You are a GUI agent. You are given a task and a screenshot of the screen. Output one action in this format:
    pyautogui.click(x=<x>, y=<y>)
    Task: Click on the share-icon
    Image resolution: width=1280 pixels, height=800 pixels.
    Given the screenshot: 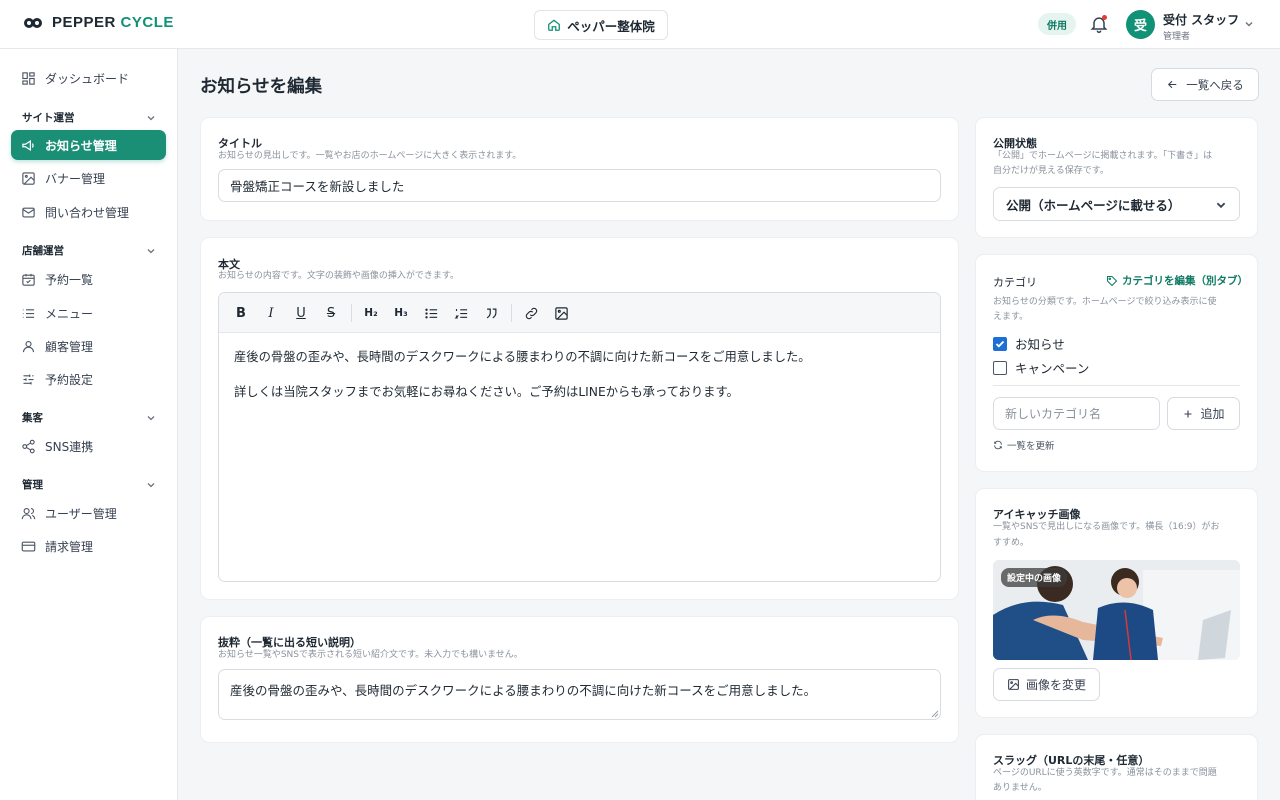 What is the action you would take?
    pyautogui.click(x=28, y=446)
    